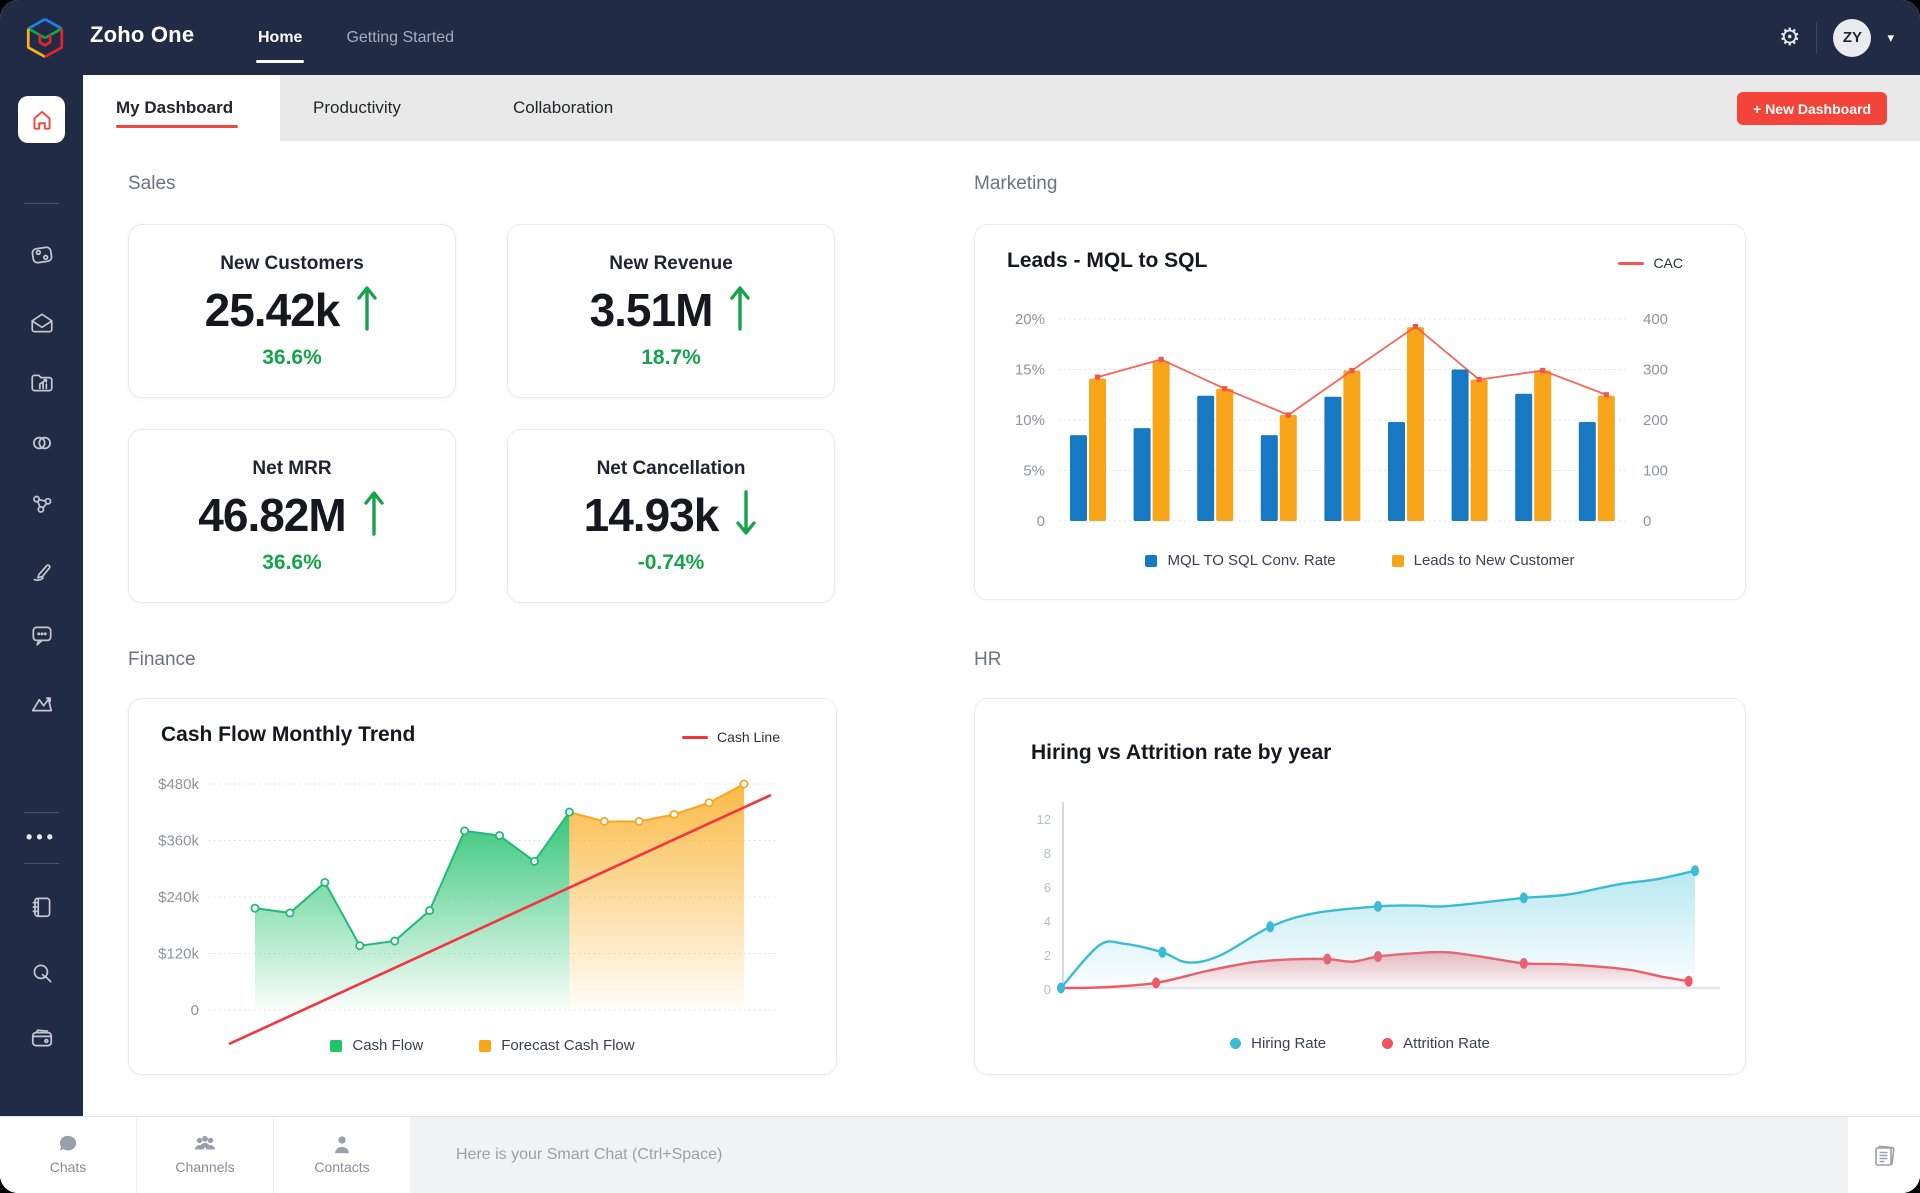  What do you see at coordinates (41, 504) in the screenshot?
I see `sidebar-item-social` at bounding box center [41, 504].